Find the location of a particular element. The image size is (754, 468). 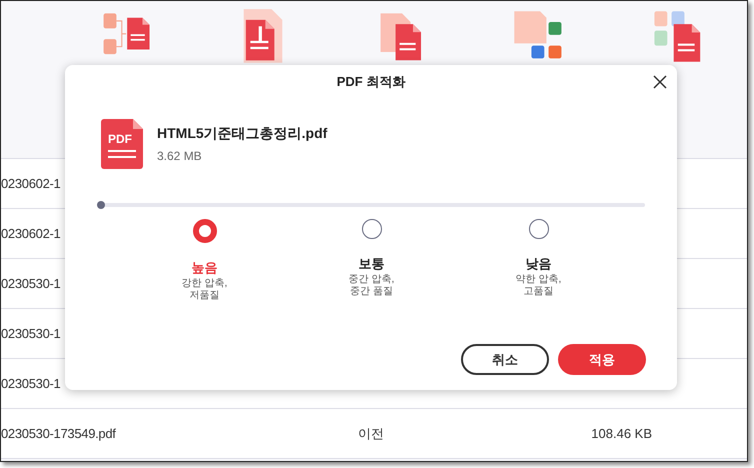

apply-button: 적용 is located at coordinates (602, 359).